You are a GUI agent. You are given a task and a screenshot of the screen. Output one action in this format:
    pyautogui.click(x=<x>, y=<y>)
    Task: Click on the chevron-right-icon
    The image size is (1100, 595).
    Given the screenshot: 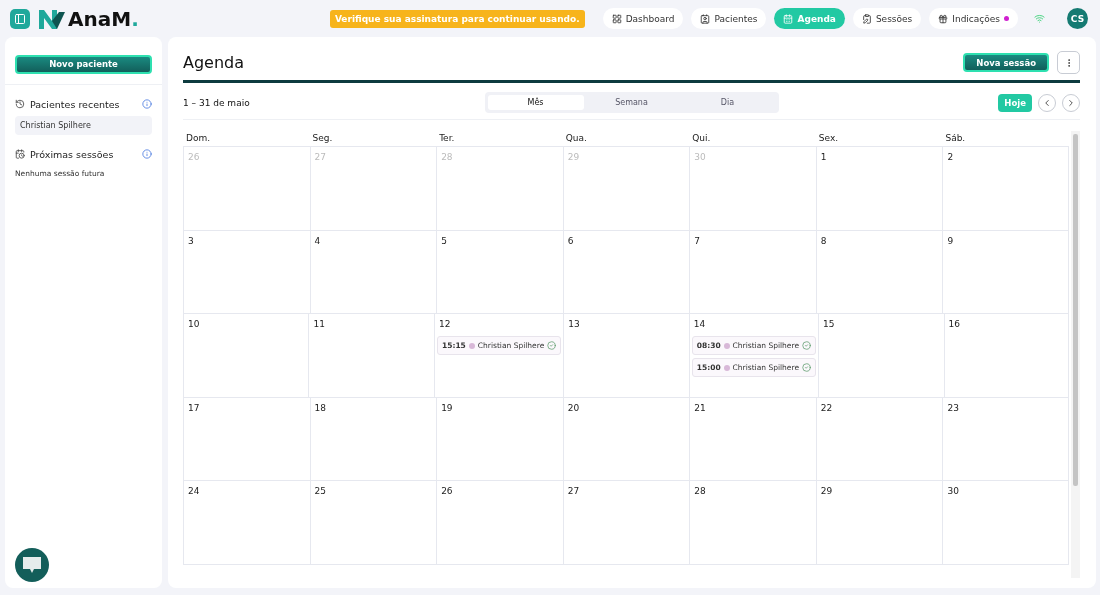 What is the action you would take?
    pyautogui.click(x=1071, y=102)
    